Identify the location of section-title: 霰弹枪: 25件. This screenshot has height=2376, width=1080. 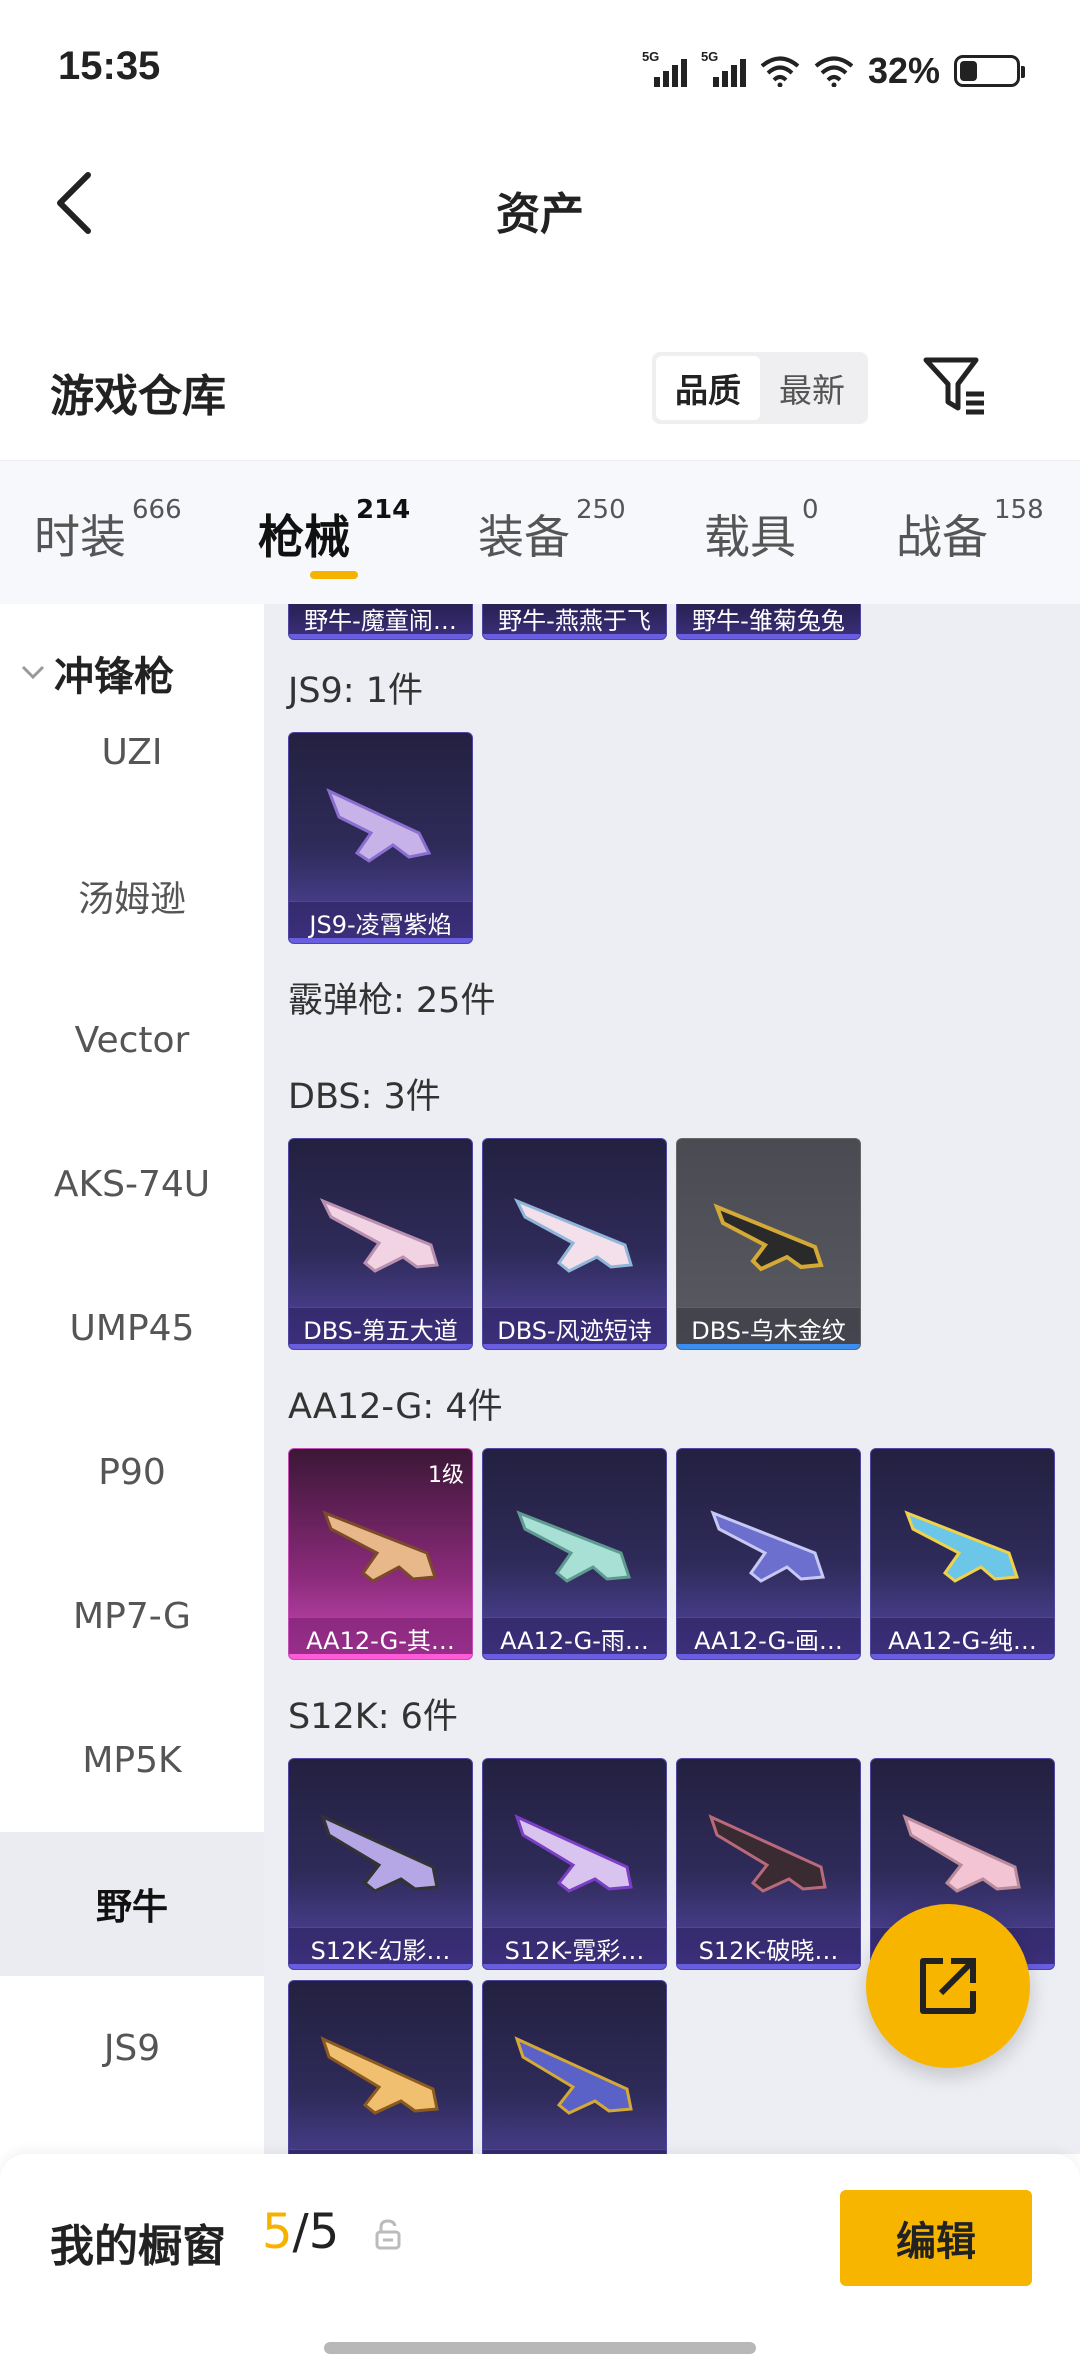
(392, 1001).